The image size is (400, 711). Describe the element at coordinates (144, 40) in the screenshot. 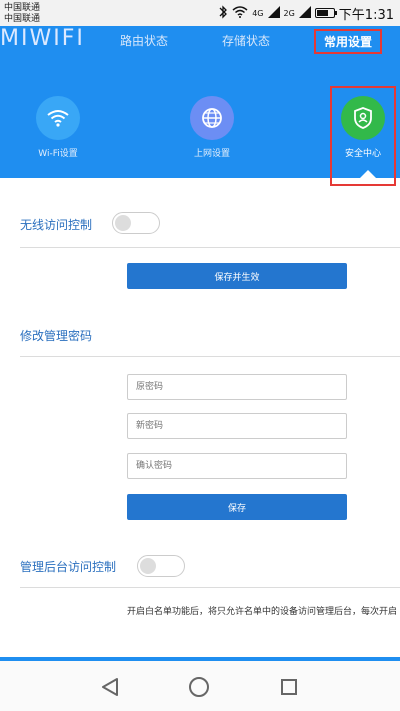

I see `tab-route-status: 路由状态` at that location.